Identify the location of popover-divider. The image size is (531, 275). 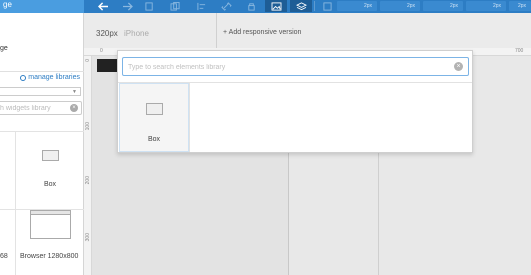
(189, 117).